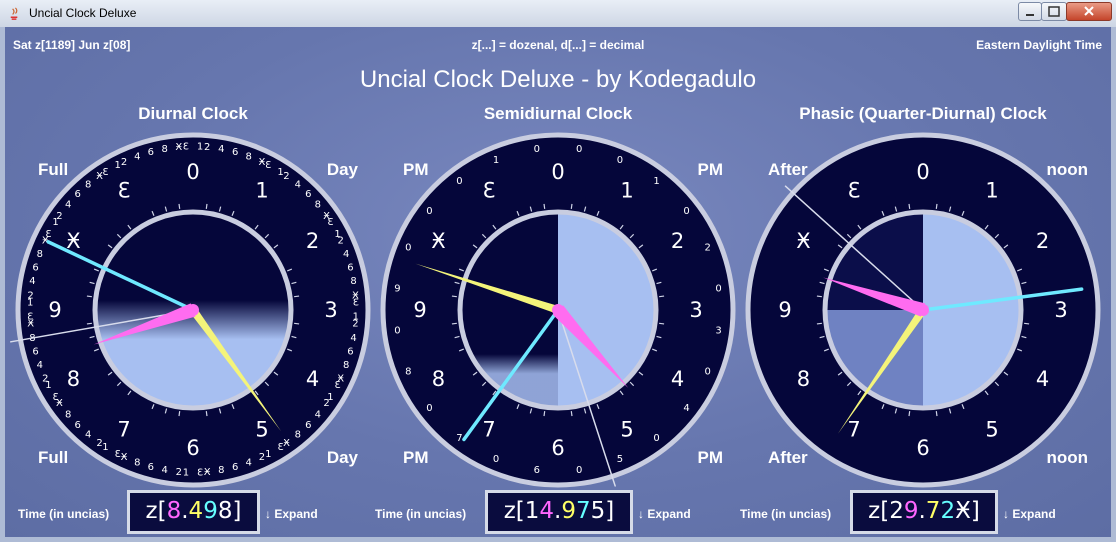 This screenshot has height=542, width=1116. Describe the element at coordinates (496, 160) in the screenshot. I see `minor-numeral: 1` at that location.